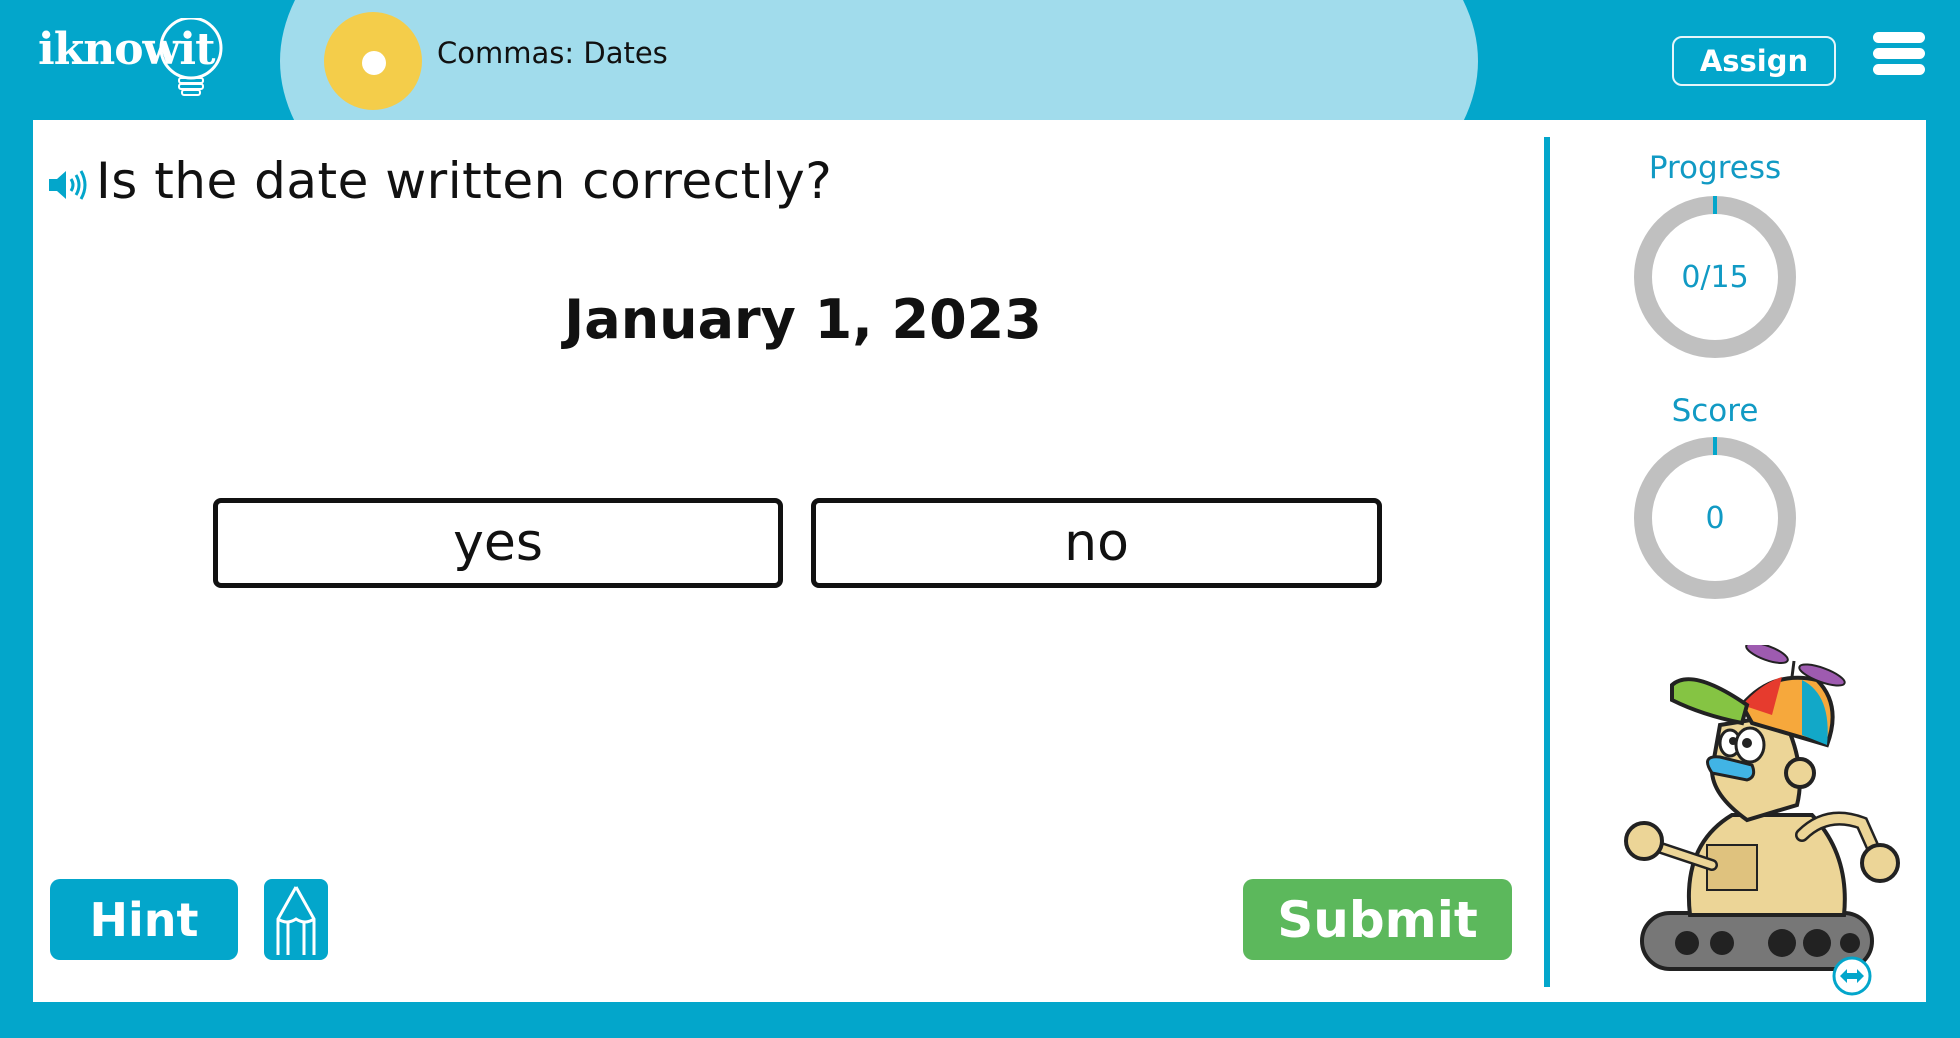 The height and width of the screenshot is (1038, 1960). I want to click on scratchpad-button, so click(296, 919).